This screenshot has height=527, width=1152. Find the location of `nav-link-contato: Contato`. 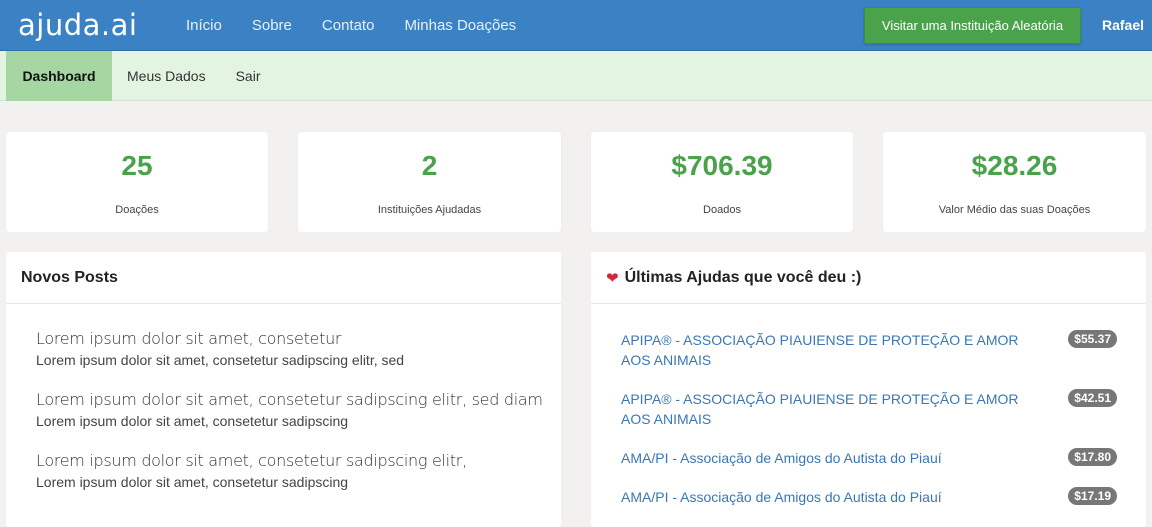

nav-link-contato: Contato is located at coordinates (348, 25).